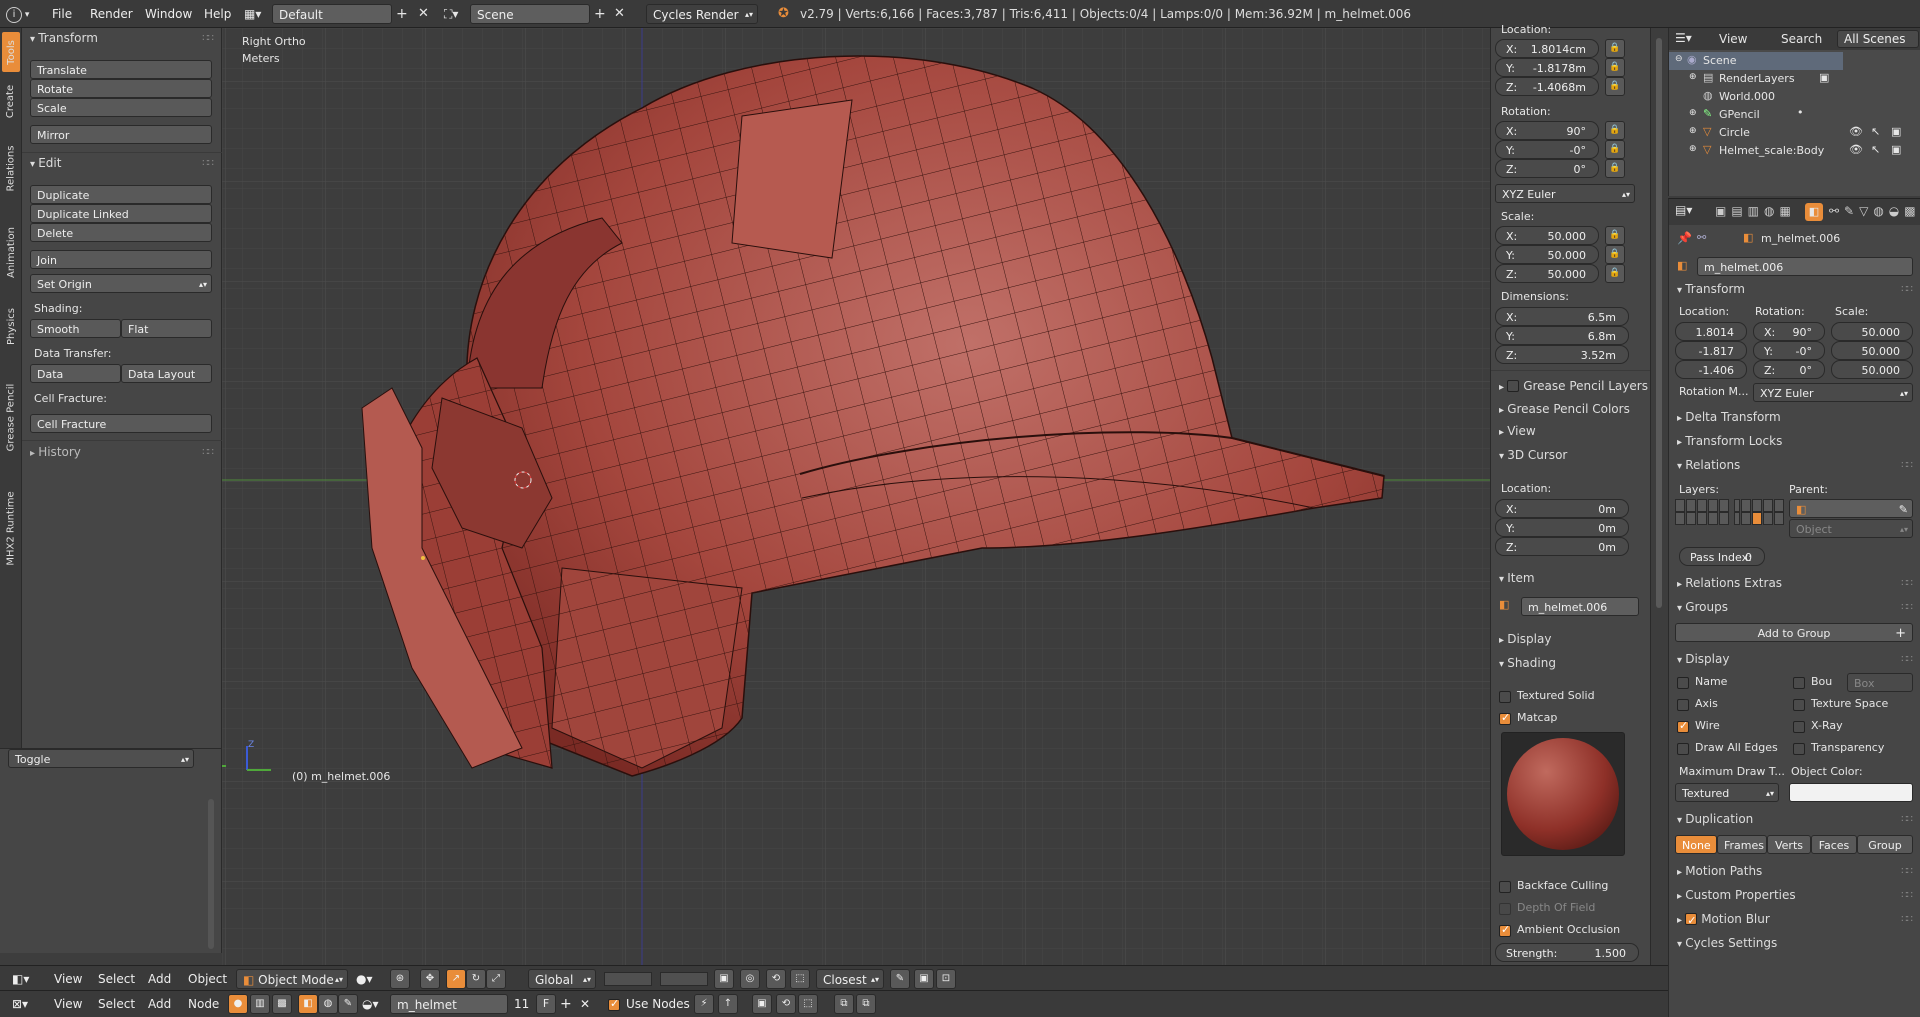  I want to click on dimension-y-field: Y: 6.8m, so click(1562, 335).